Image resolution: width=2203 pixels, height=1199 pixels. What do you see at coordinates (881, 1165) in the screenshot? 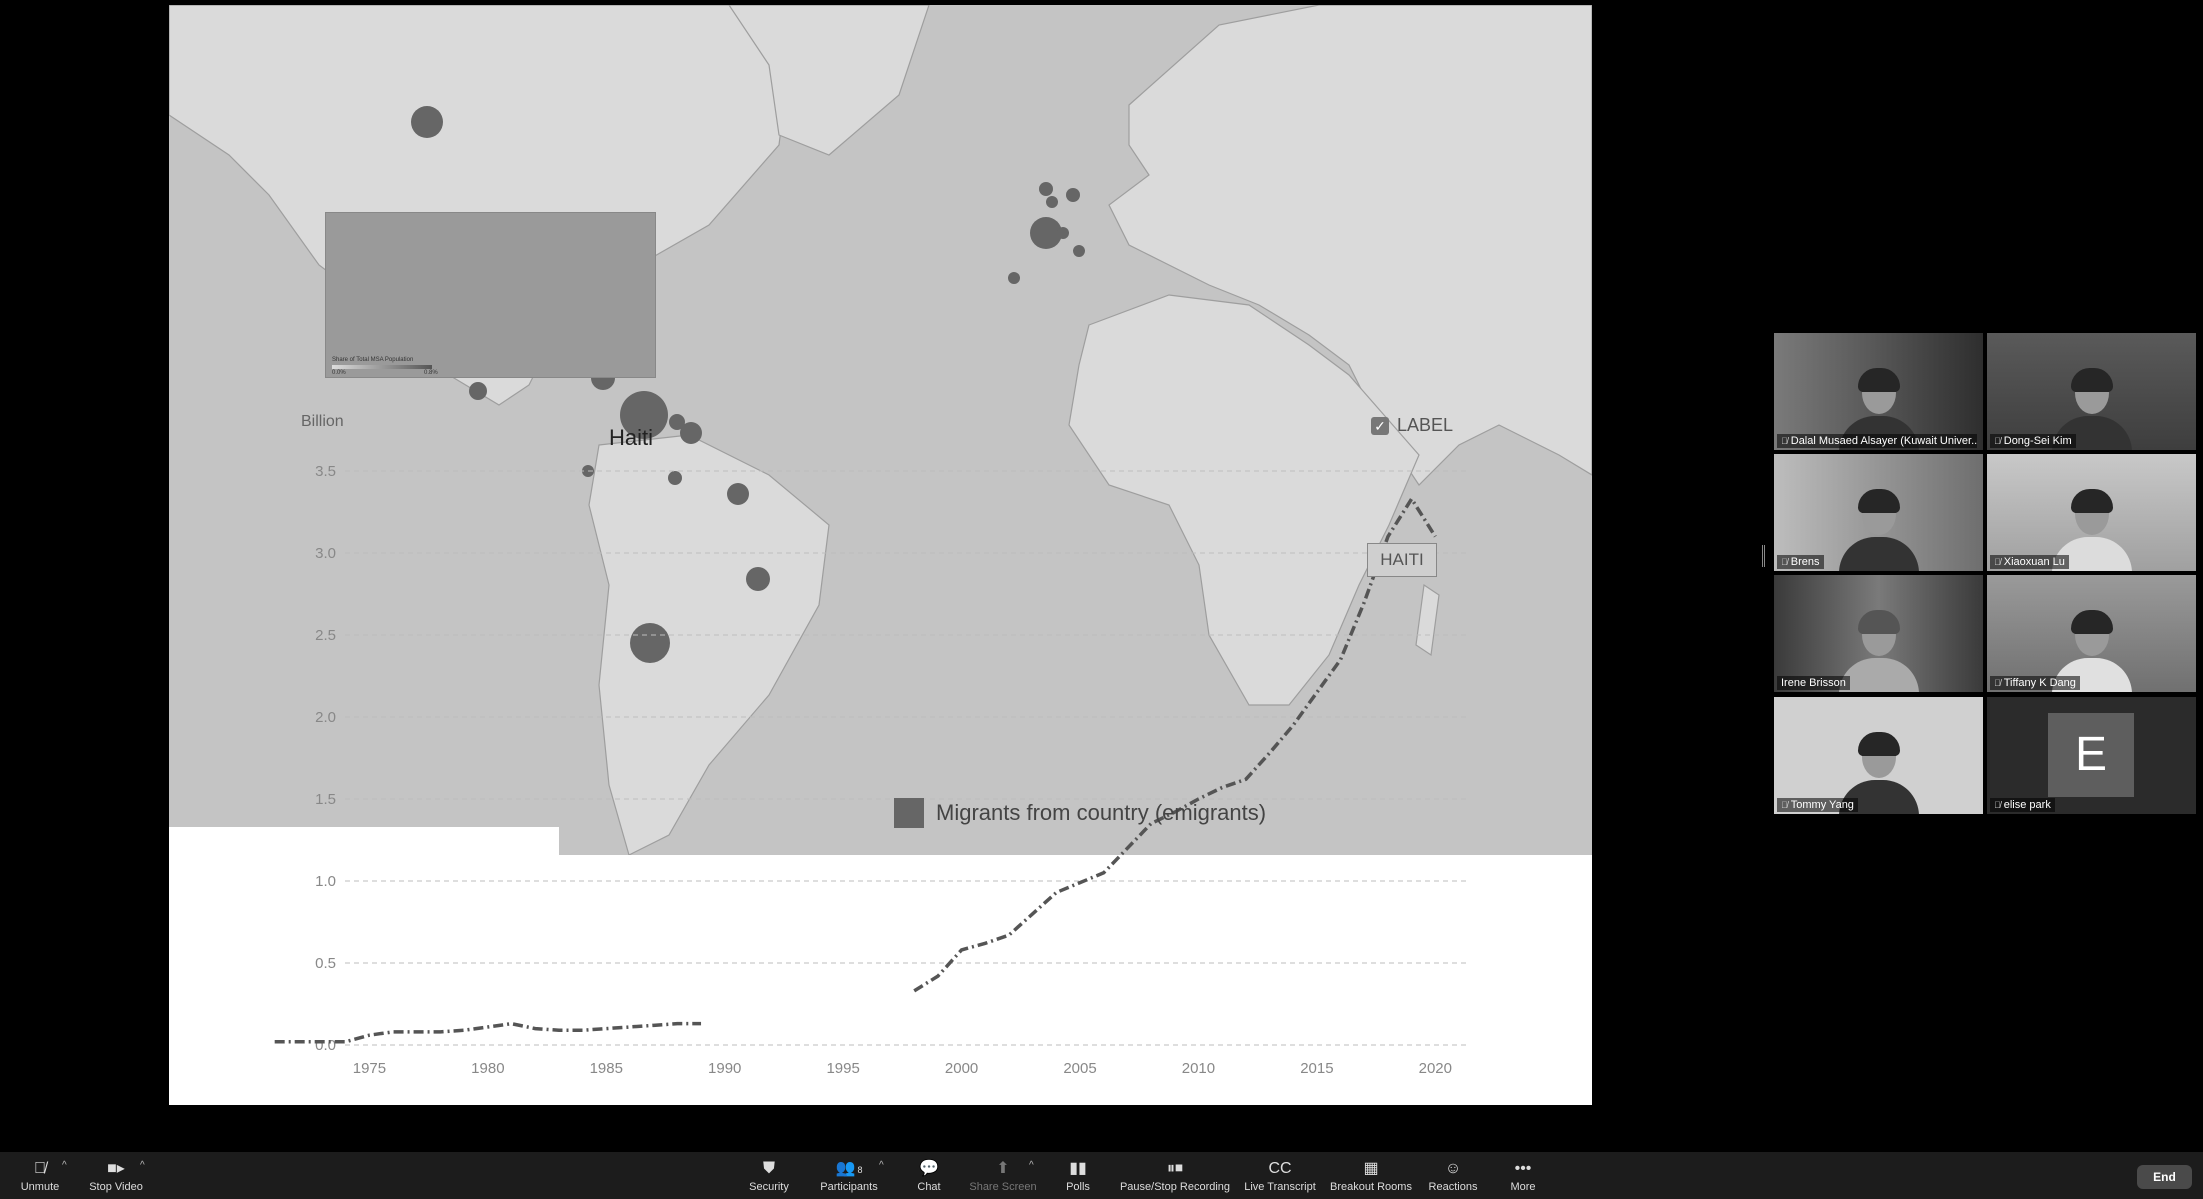
I see `participants-options-chevron-icon: ^` at bounding box center [881, 1165].